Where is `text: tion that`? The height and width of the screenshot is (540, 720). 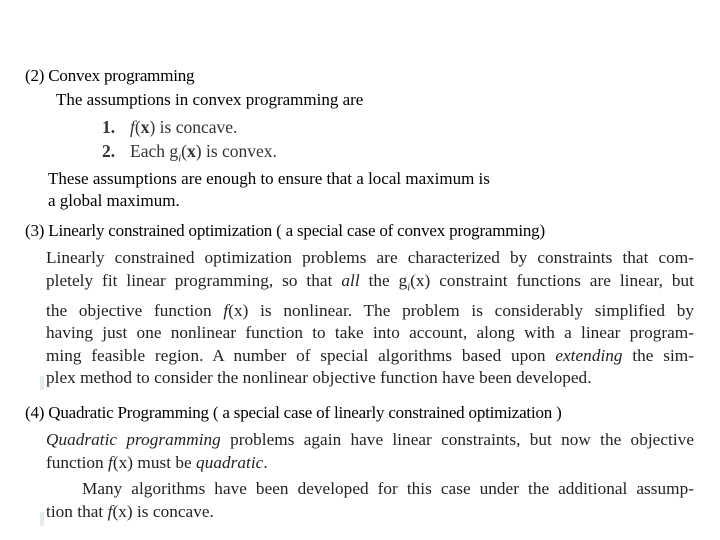
text: tion that is located at coordinates (77, 511).